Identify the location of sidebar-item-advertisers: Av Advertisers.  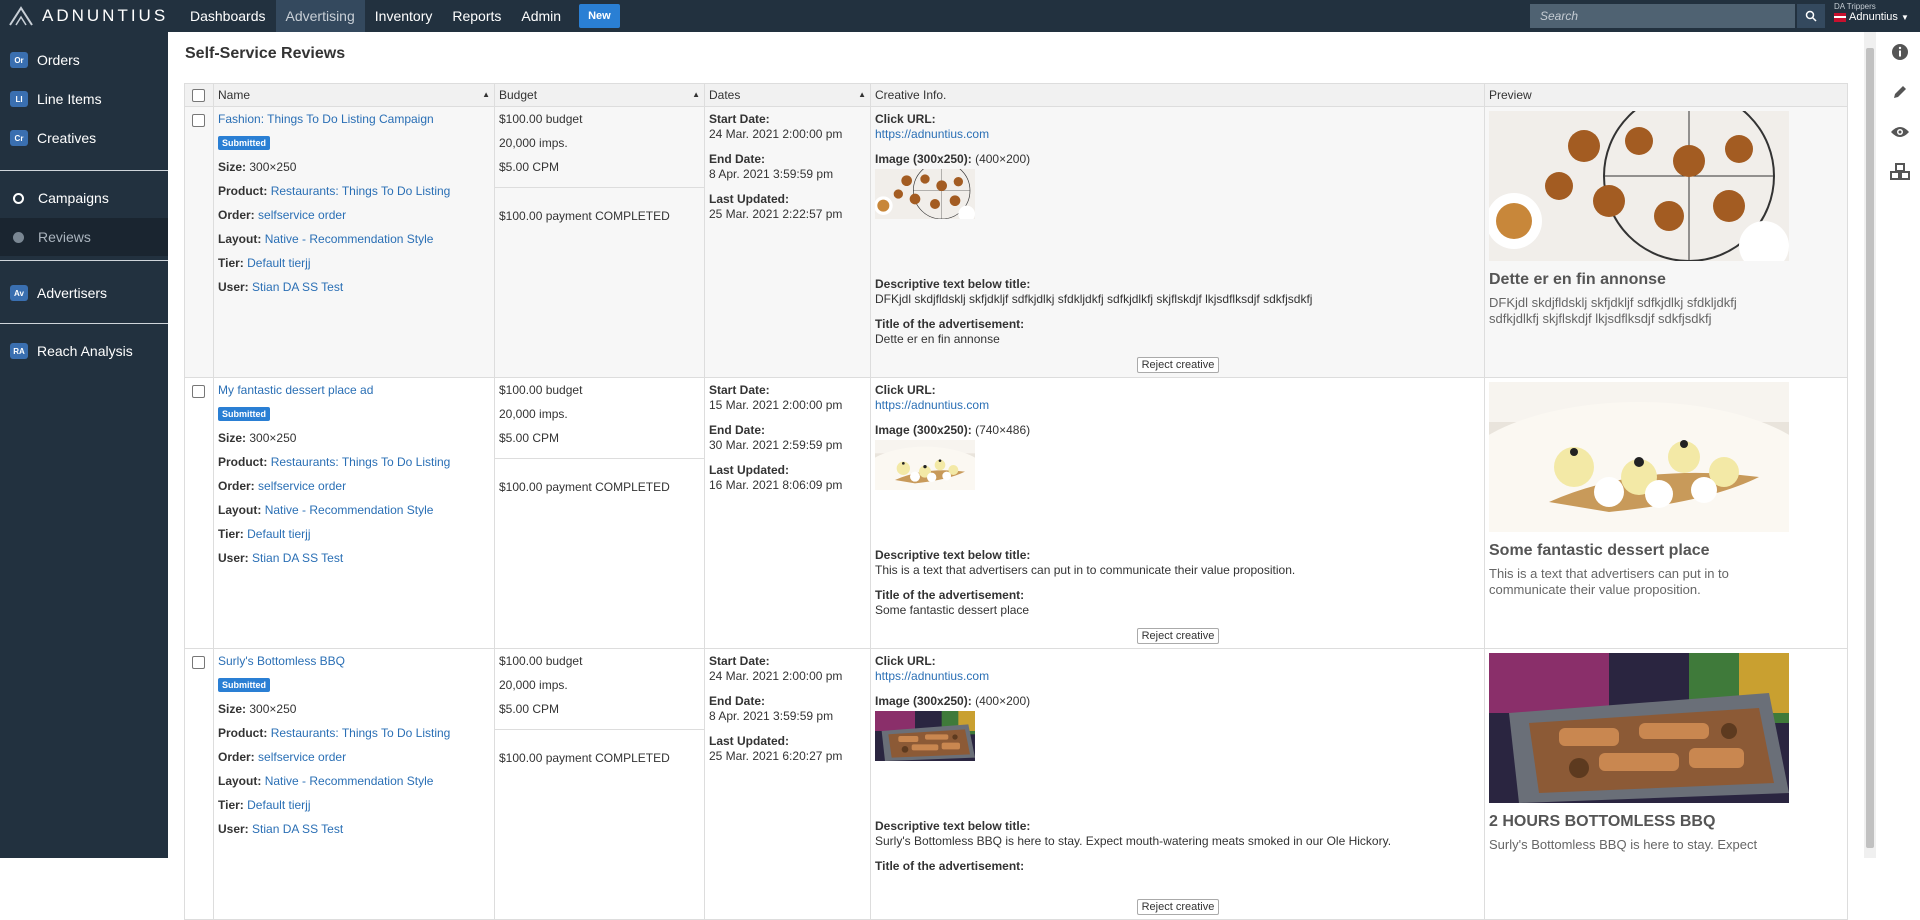
(84, 293).